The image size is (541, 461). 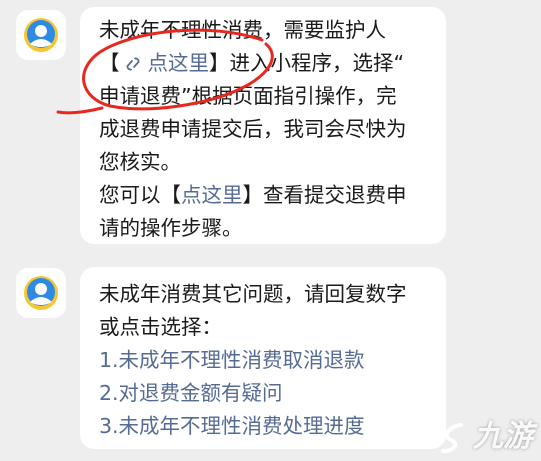 What do you see at coordinates (272, 360) in the screenshot?
I see `option-cancel-refund: 1.未成年不理性消费取消退款` at bounding box center [272, 360].